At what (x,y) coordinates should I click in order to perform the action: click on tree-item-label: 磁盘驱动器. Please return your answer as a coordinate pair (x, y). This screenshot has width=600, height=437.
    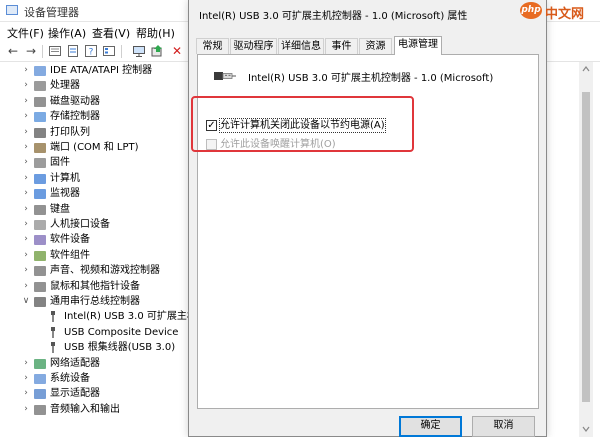
    Looking at the image, I should click on (75, 101).